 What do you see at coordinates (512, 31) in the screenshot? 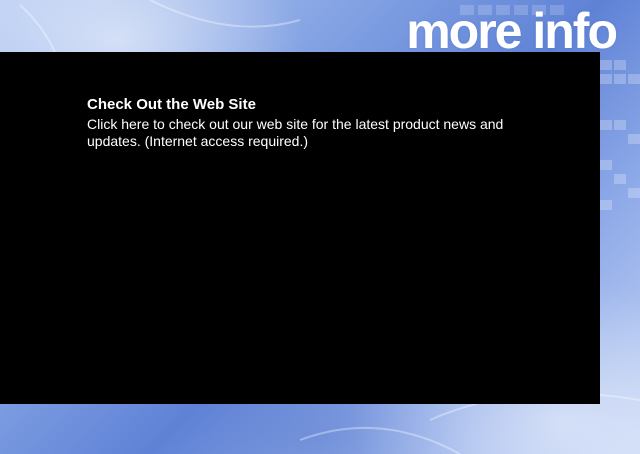
I see `more-info-title: more info` at bounding box center [512, 31].